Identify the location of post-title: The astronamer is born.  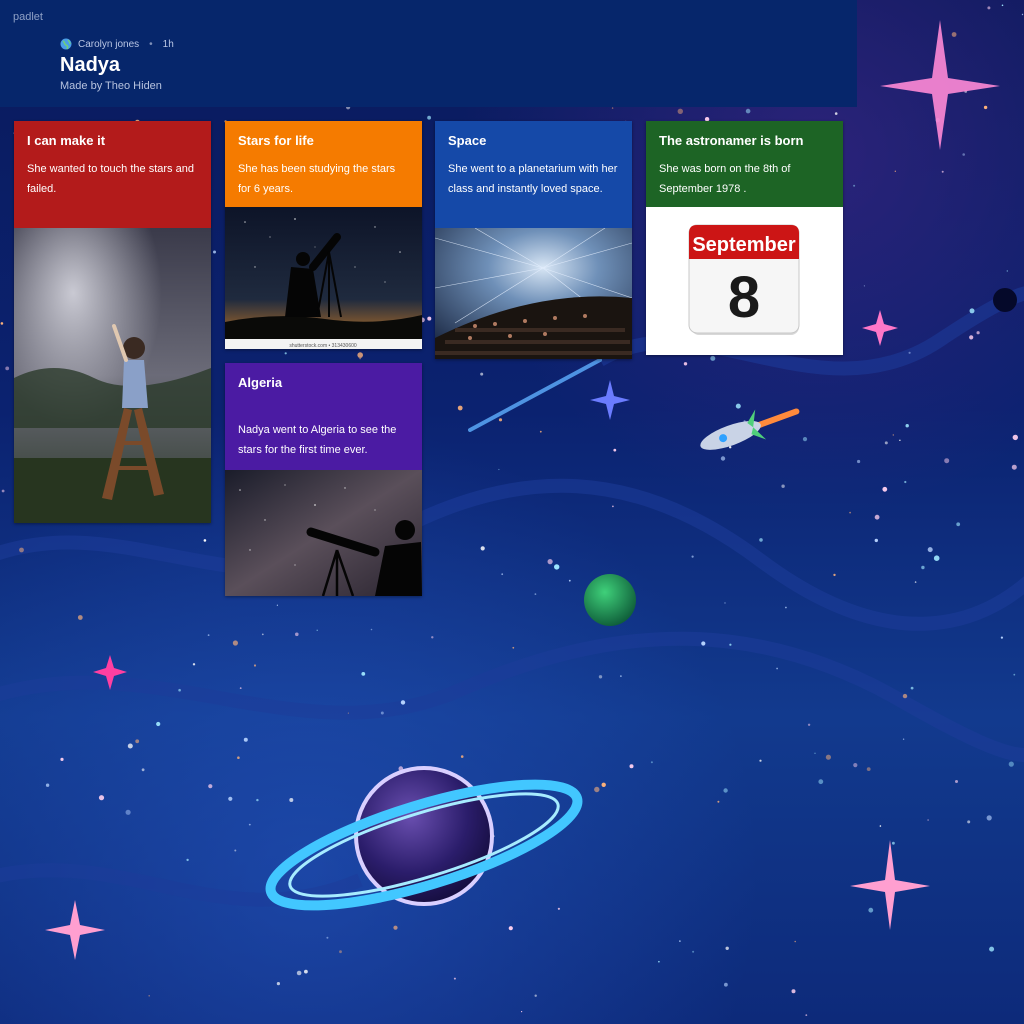
(731, 140).